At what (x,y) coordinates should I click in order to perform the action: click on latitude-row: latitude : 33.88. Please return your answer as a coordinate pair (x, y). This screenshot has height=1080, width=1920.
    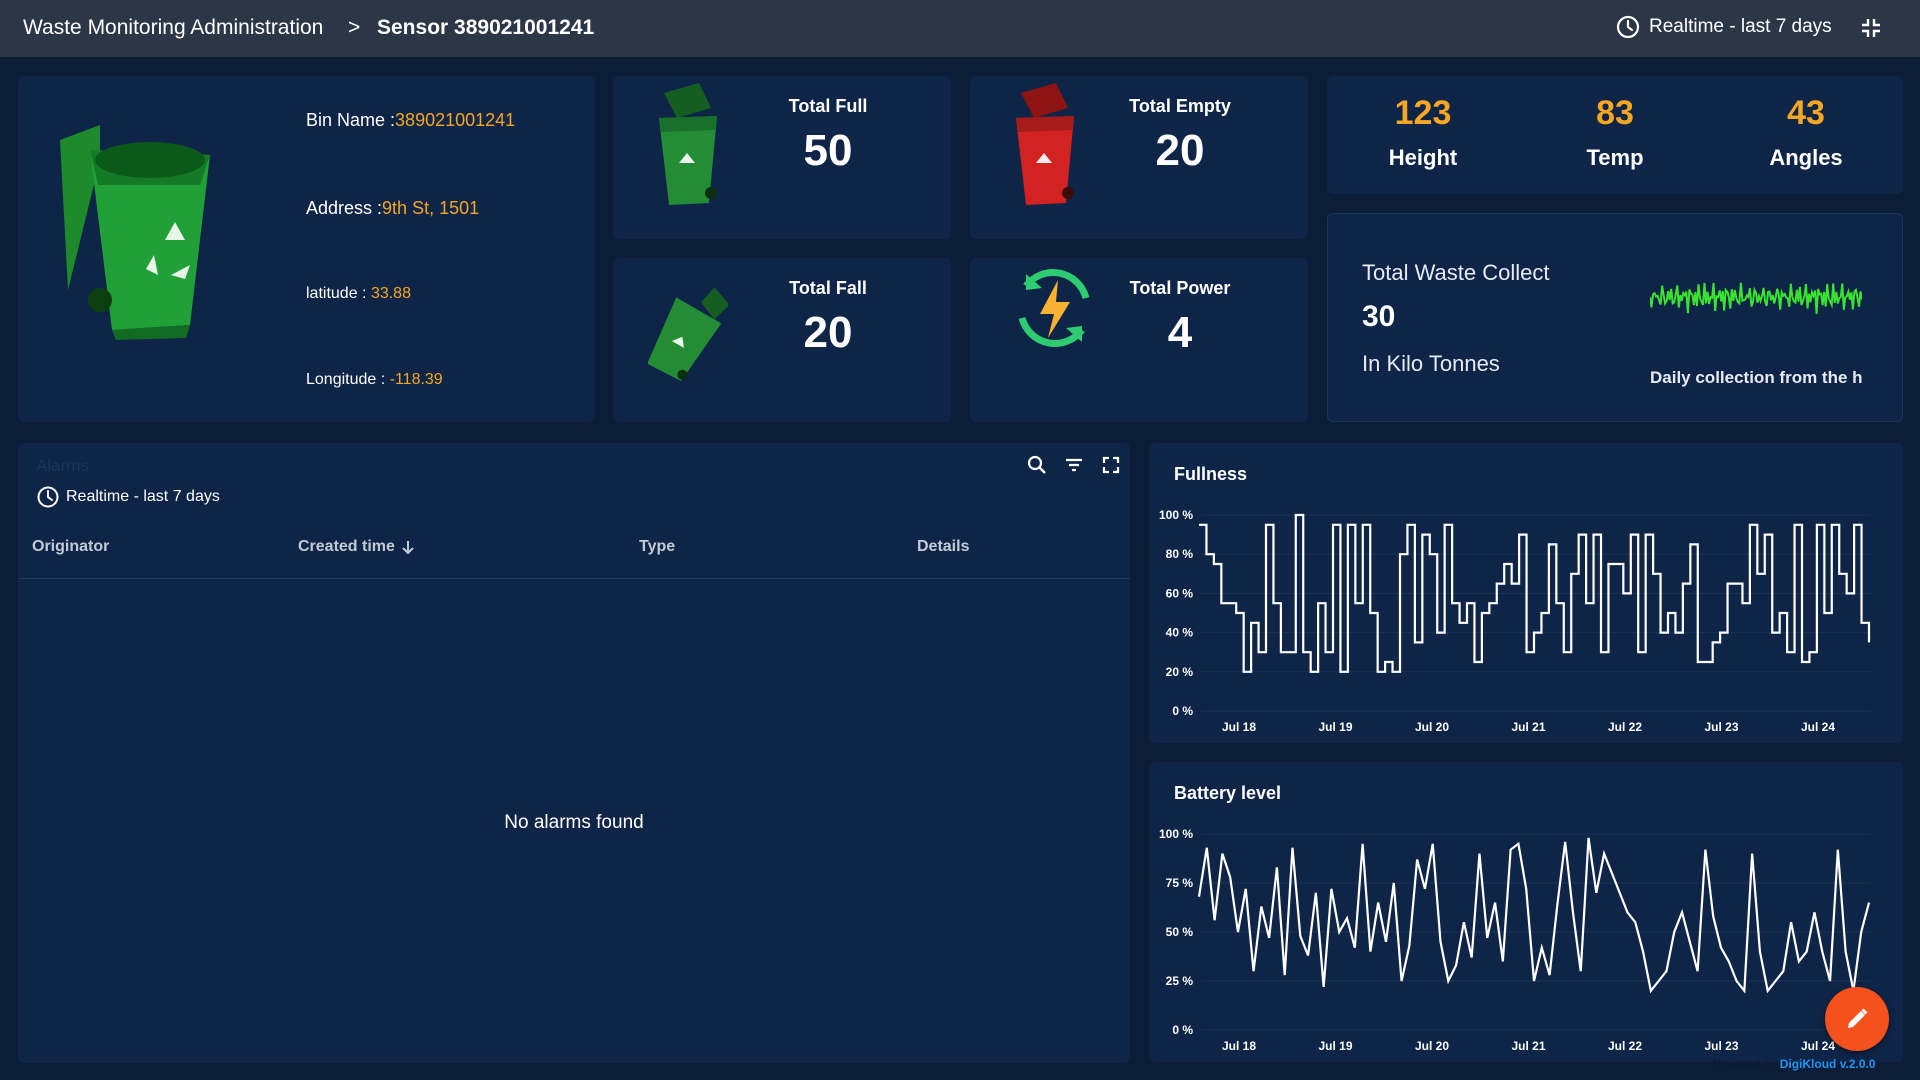
    Looking at the image, I should click on (358, 294).